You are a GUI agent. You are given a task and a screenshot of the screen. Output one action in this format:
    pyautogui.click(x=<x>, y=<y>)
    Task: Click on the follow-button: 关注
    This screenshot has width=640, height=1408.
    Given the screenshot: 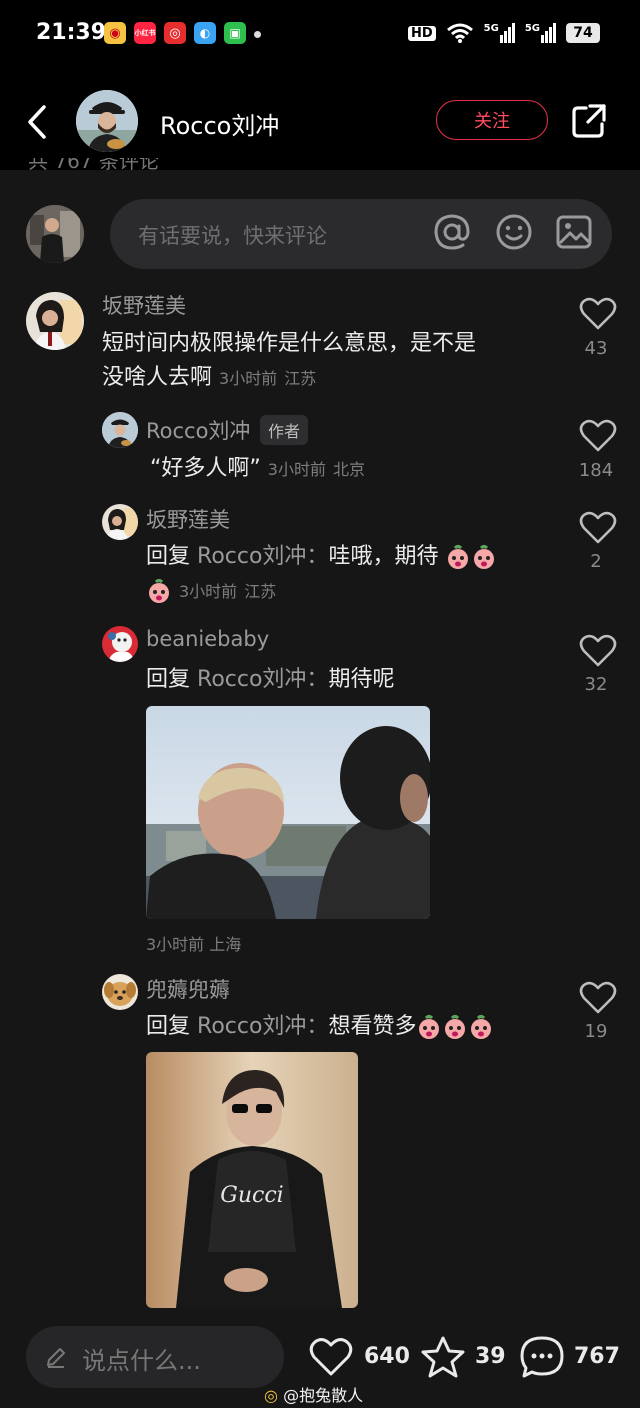 What is the action you would take?
    pyautogui.click(x=492, y=120)
    